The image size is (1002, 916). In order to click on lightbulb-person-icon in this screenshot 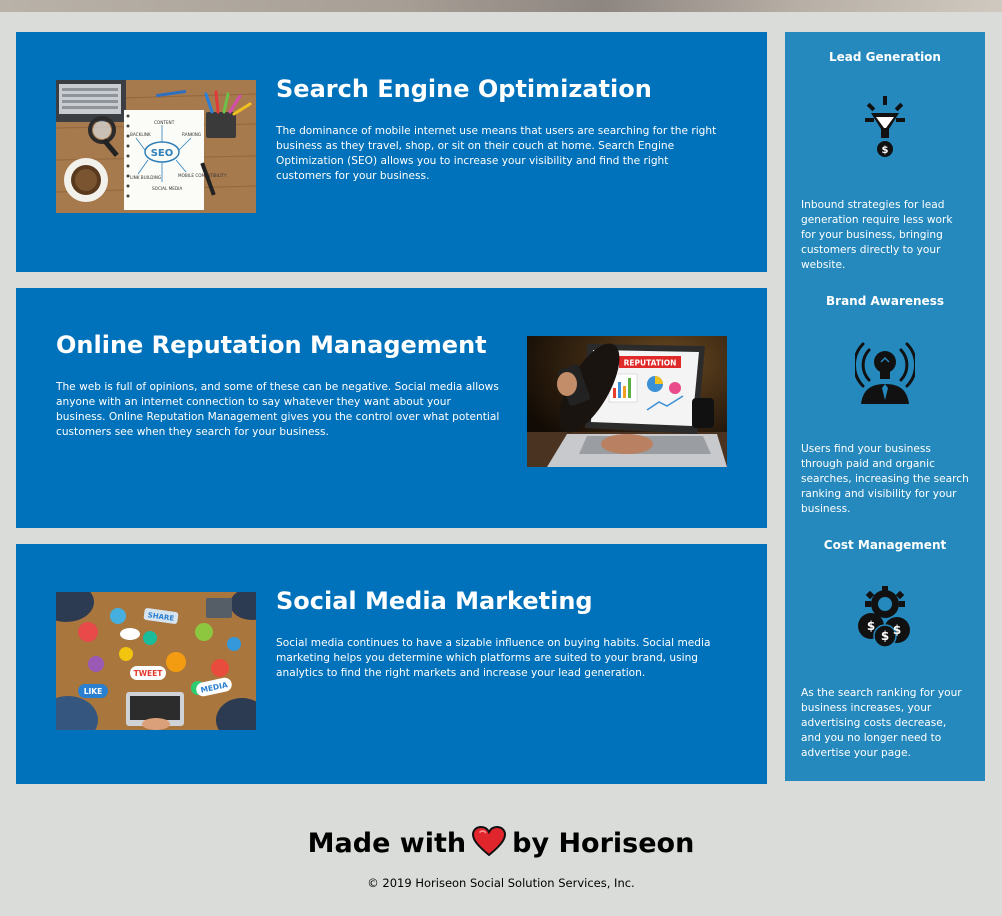, I will do `click(885, 373)`.